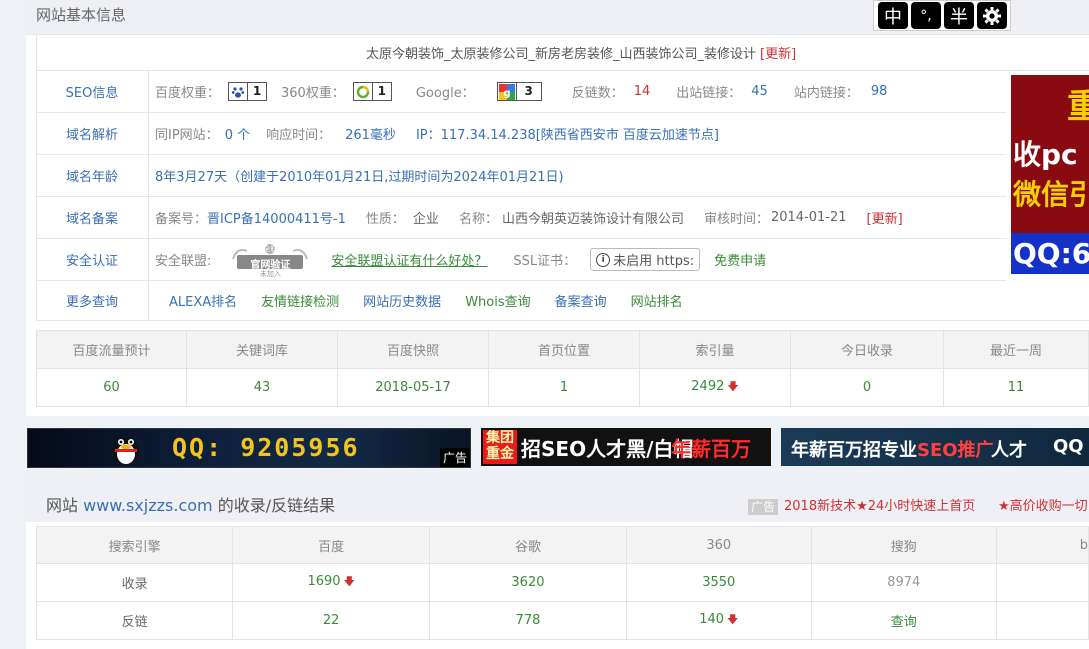 The width and height of the screenshot is (1089, 649). What do you see at coordinates (497, 300) in the screenshot?
I see `more-link-whois: Whois查询` at bounding box center [497, 300].